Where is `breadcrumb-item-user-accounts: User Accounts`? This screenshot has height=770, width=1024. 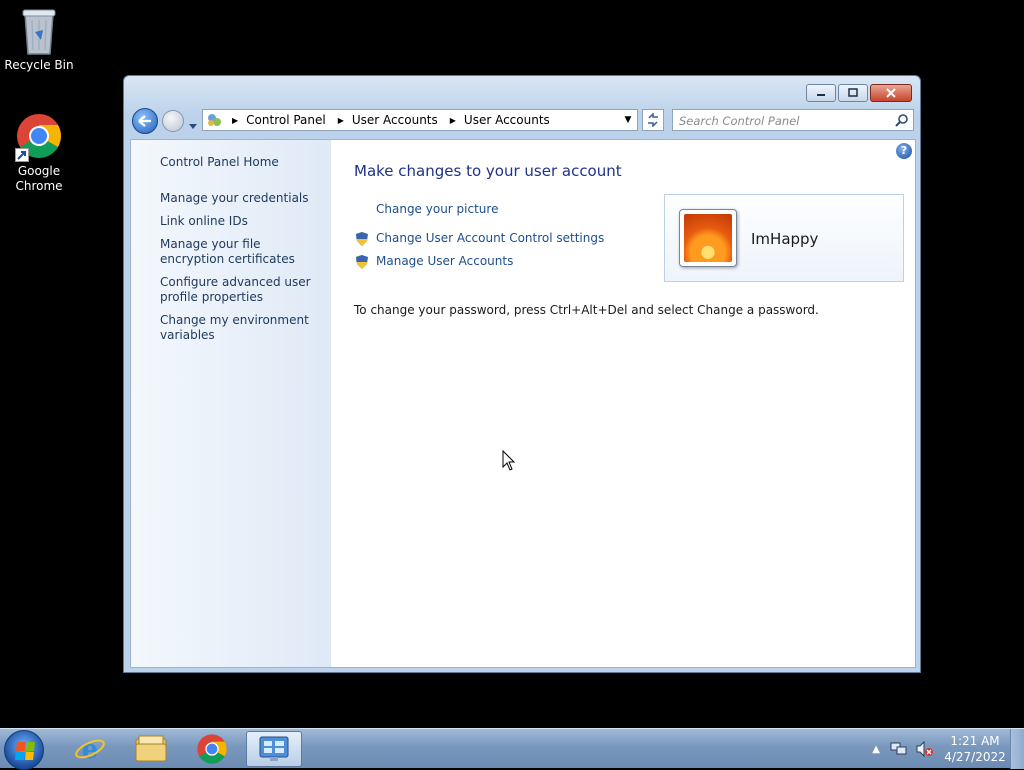
breadcrumb-item-user-accounts: User Accounts is located at coordinates (395, 120).